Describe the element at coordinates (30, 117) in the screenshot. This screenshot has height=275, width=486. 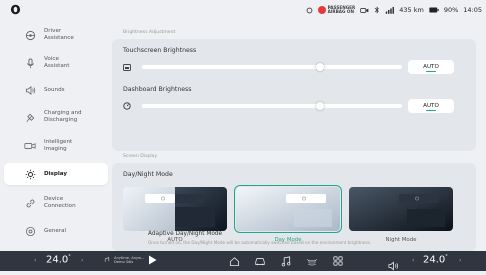
I see `charging-plug-icon` at that location.